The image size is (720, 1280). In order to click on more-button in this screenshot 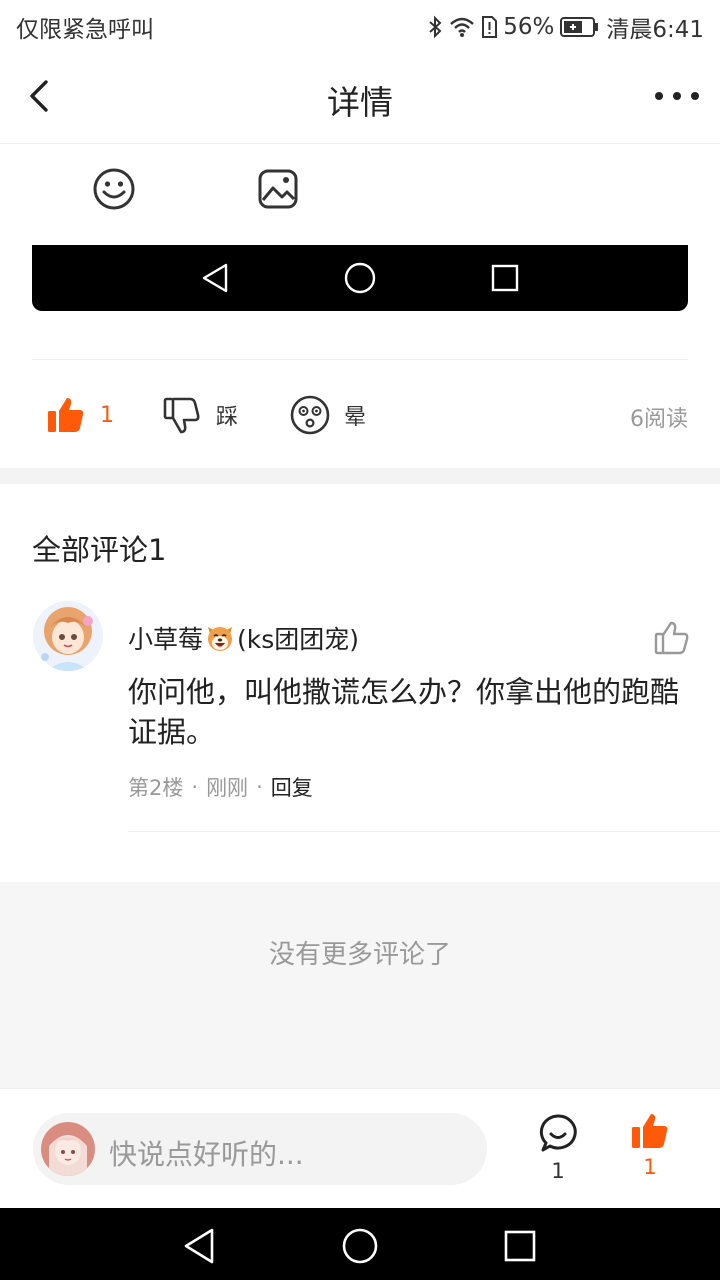, I will do `click(677, 96)`.